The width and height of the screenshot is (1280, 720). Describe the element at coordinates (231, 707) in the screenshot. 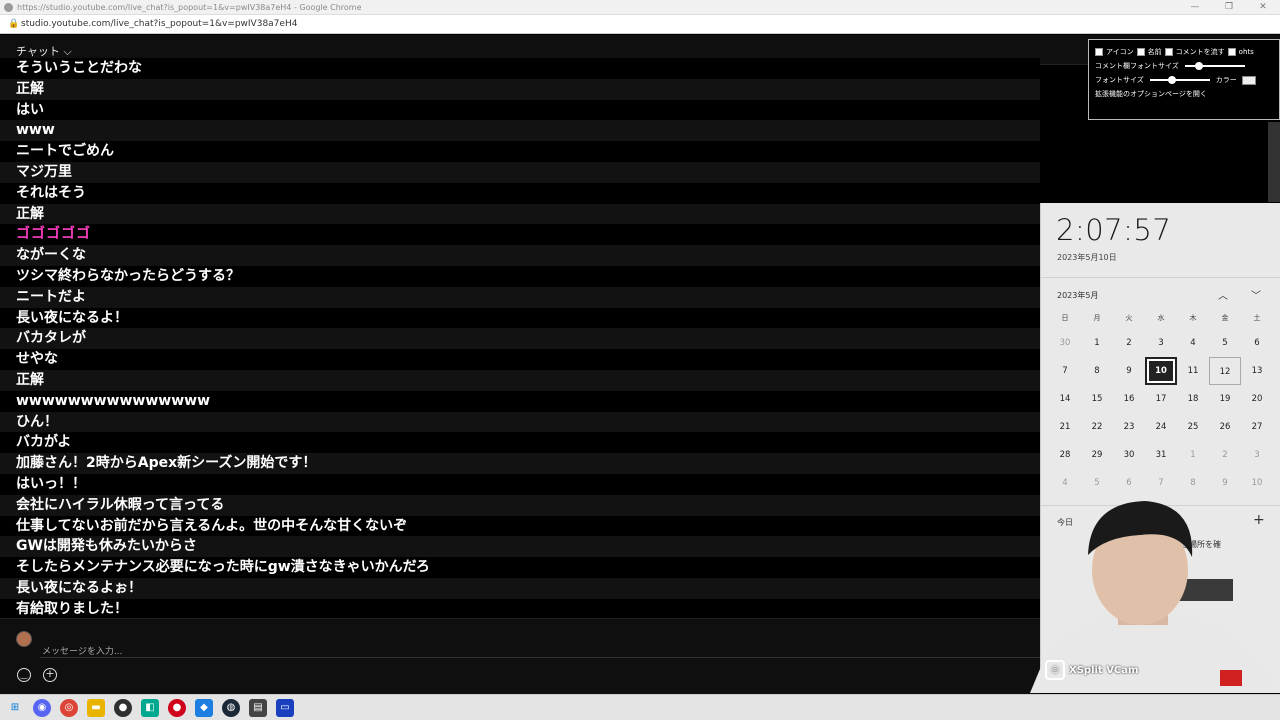

I see `steam-icon: ◍` at that location.